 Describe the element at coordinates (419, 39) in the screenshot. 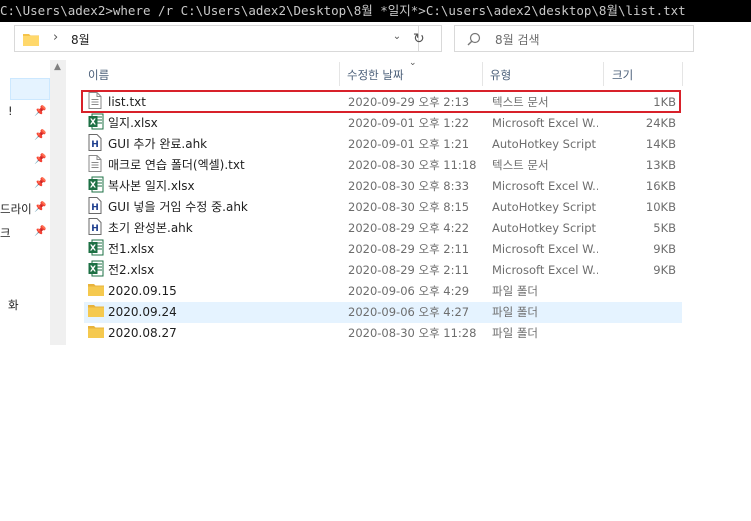

I see `refresh-button: ↻` at that location.